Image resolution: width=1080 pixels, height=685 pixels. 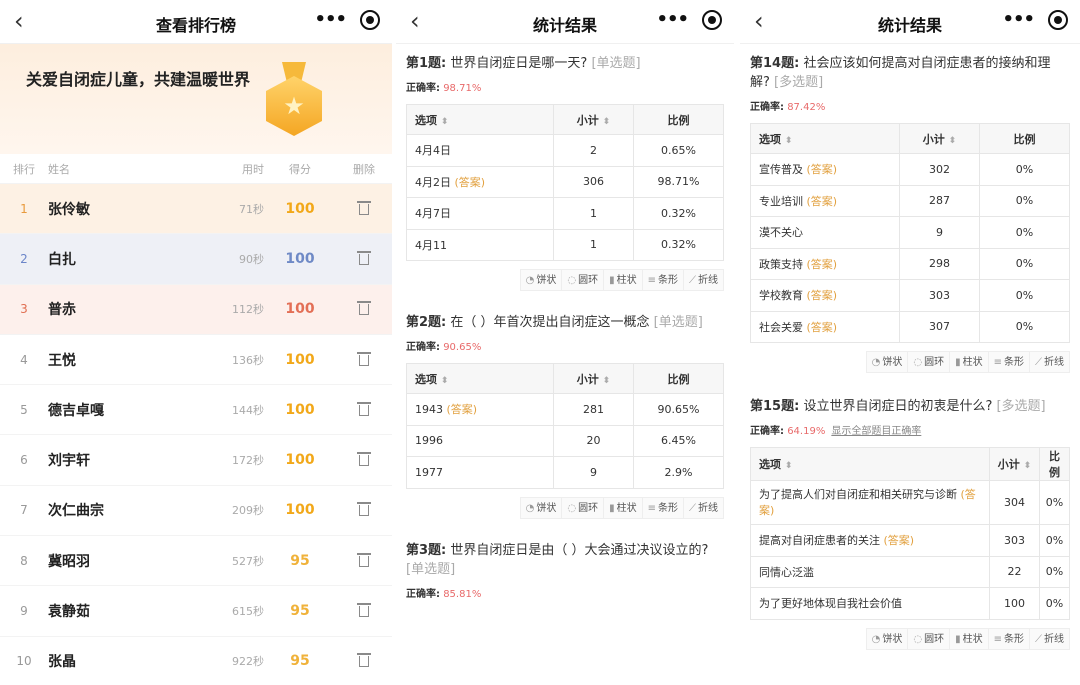 I want to click on leaderboard-row: 3 普赤 112秒 100, so click(x=196, y=309).